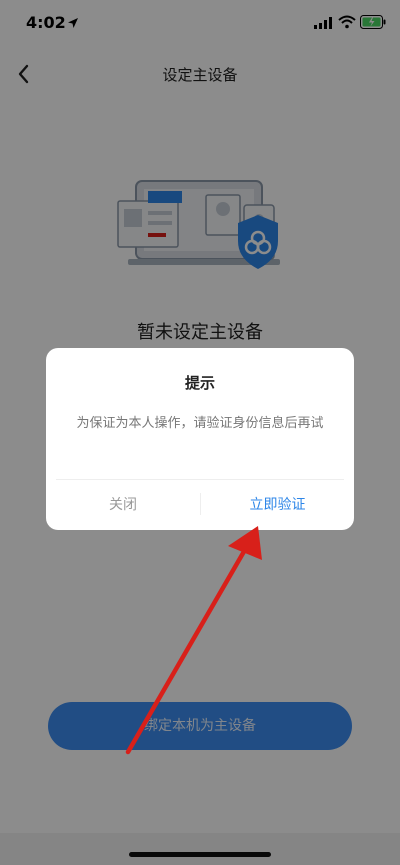 Image resolution: width=400 pixels, height=865 pixels. I want to click on dialog-message: 为保证为本人操作，请验证身份信息后再试, so click(200, 423).